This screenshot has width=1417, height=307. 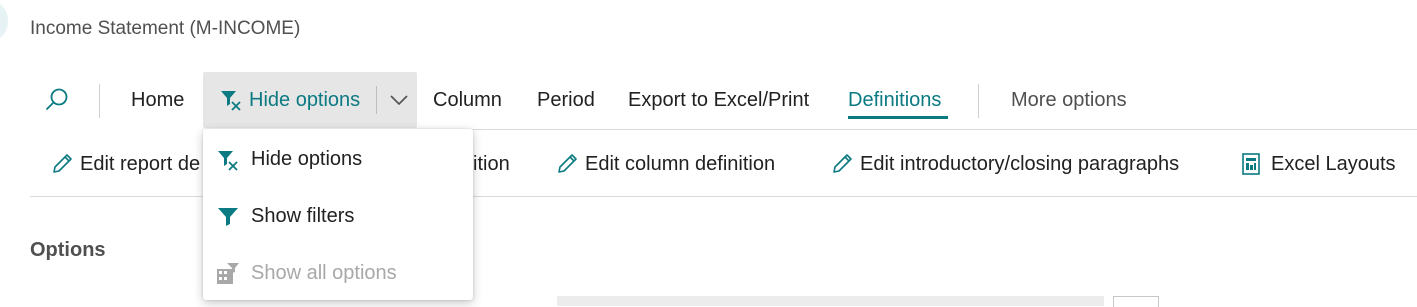 What do you see at coordinates (1333, 163) in the screenshot?
I see `excel-layouts-label: Excel Layouts` at bounding box center [1333, 163].